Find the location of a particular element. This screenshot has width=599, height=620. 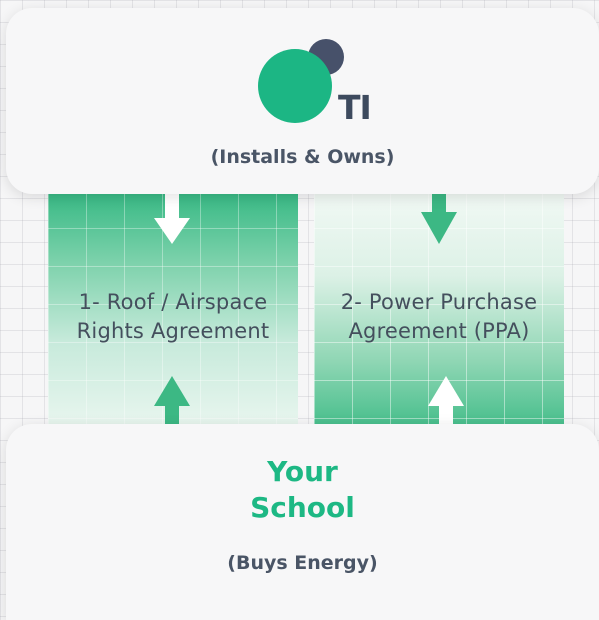

arrow-down-white-icon is located at coordinates (172, 220).